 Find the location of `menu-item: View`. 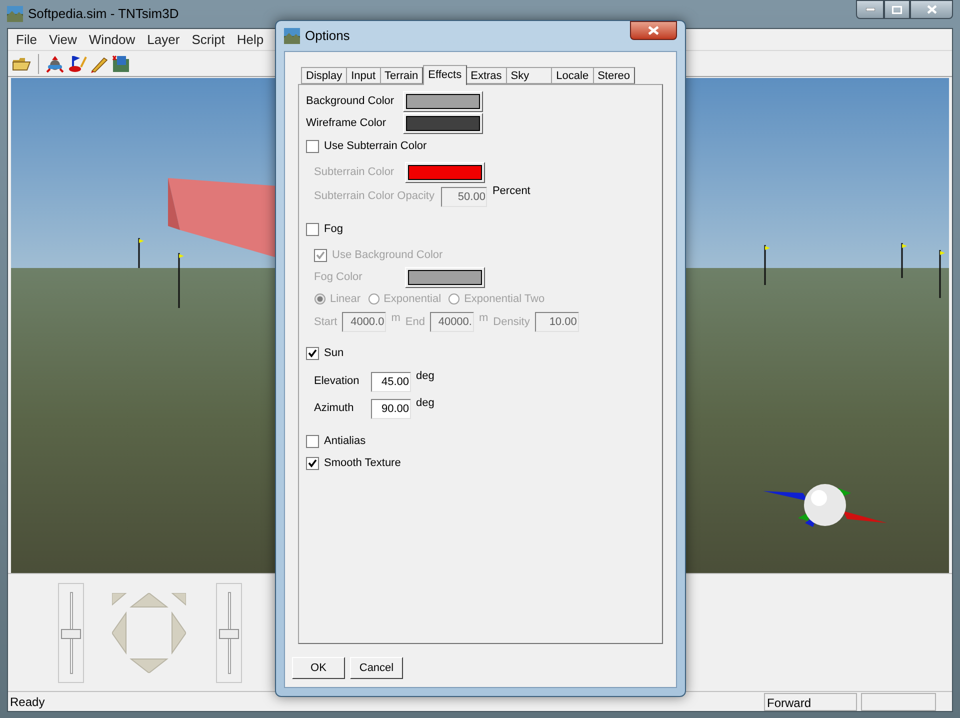

menu-item: View is located at coordinates (62, 40).